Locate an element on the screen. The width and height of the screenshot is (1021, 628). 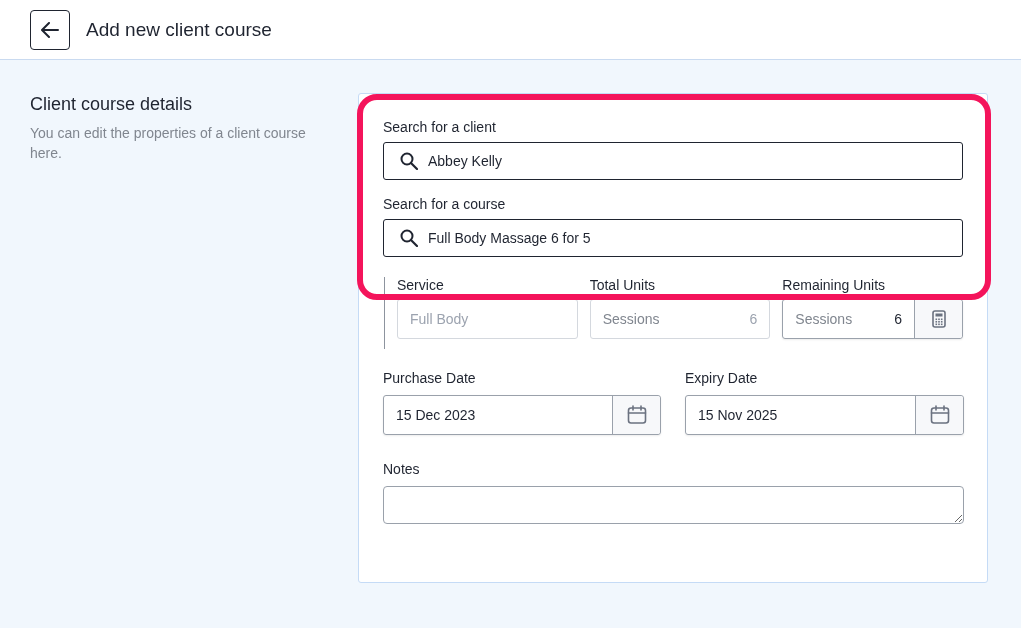
field-value: Full Body is located at coordinates (439, 319).